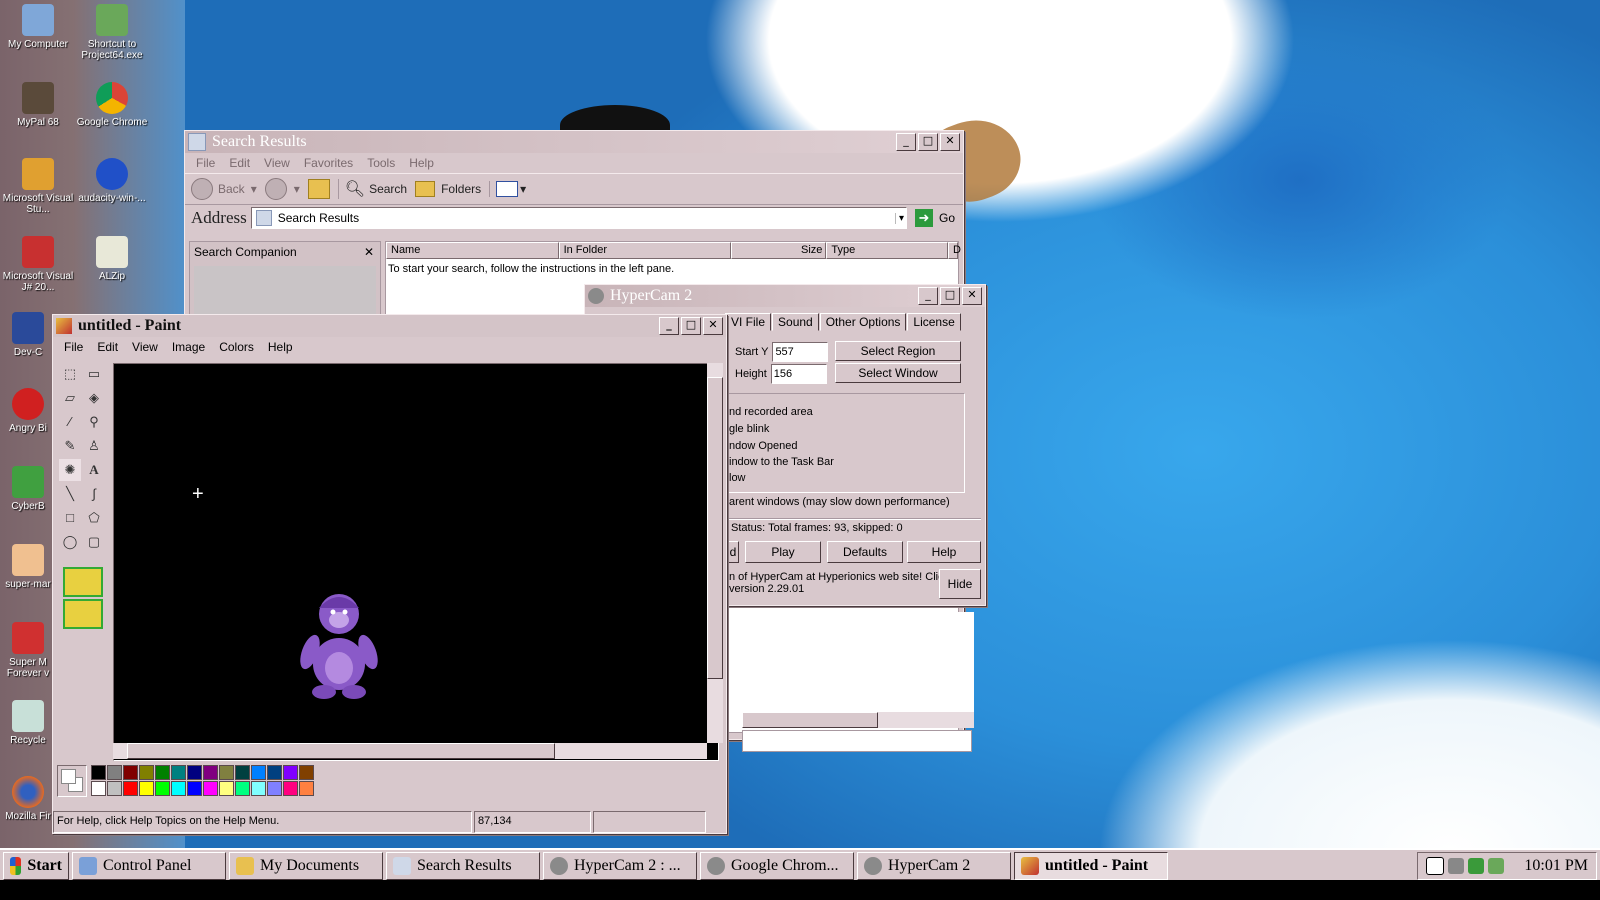  What do you see at coordinates (472, 250) in the screenshot?
I see `column-name: Name` at bounding box center [472, 250].